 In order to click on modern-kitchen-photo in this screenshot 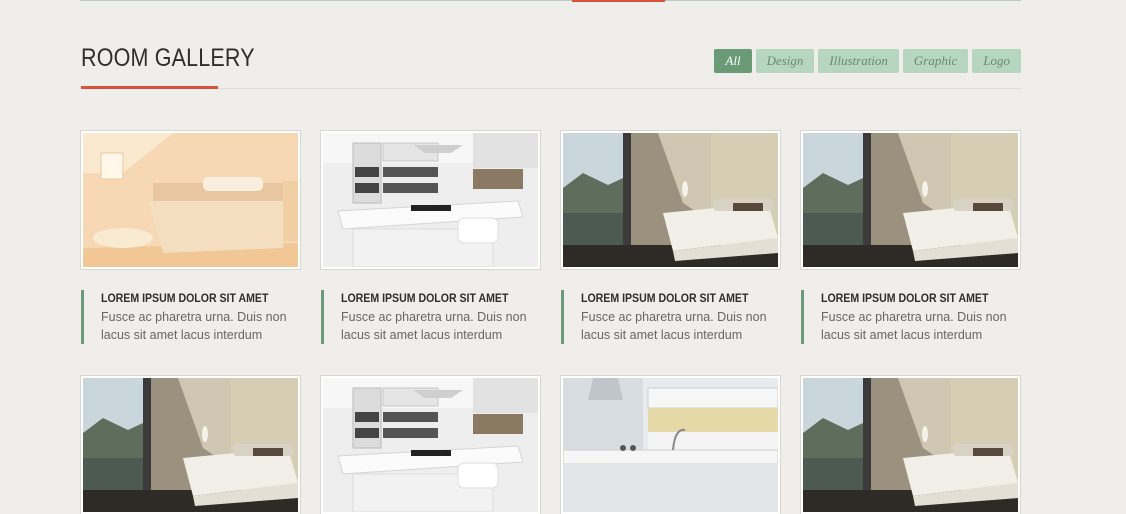, I will do `click(670, 445)`.